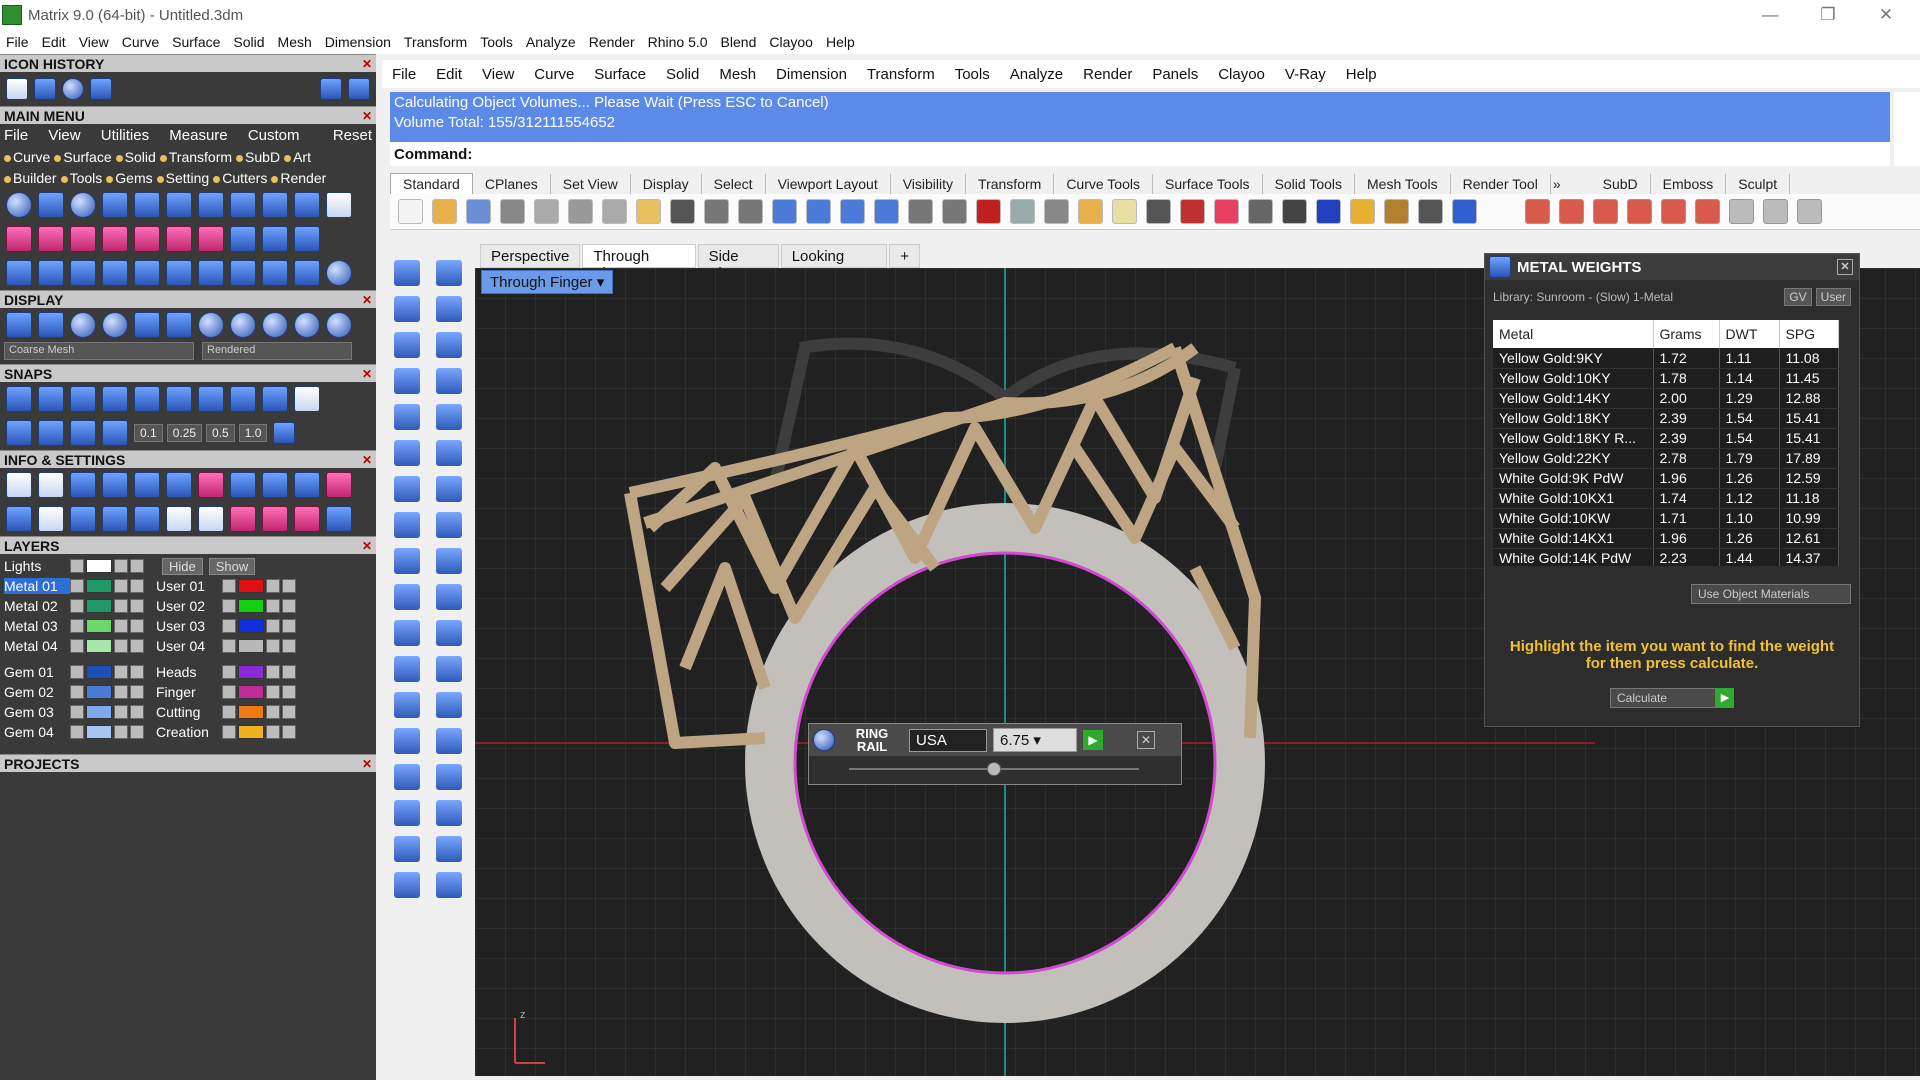 The width and height of the screenshot is (1920, 1080). What do you see at coordinates (243, 205) in the screenshot?
I see `heart-tool-icon` at bounding box center [243, 205].